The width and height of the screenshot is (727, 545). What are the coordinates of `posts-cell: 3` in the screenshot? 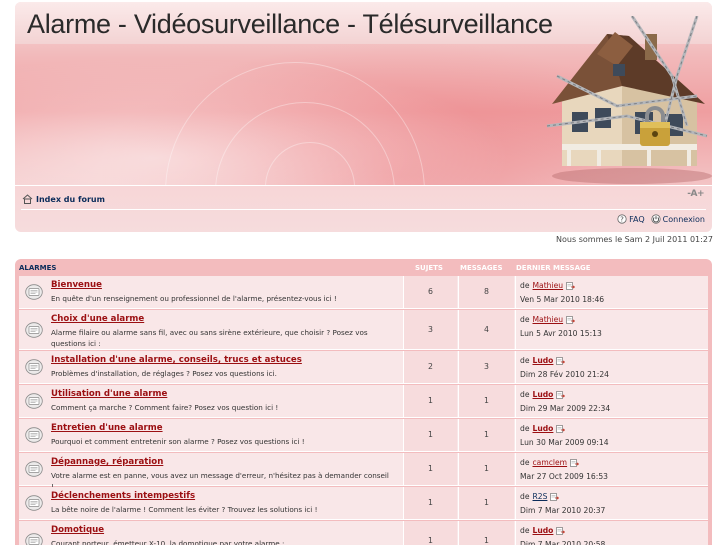 It's located at (486, 367).